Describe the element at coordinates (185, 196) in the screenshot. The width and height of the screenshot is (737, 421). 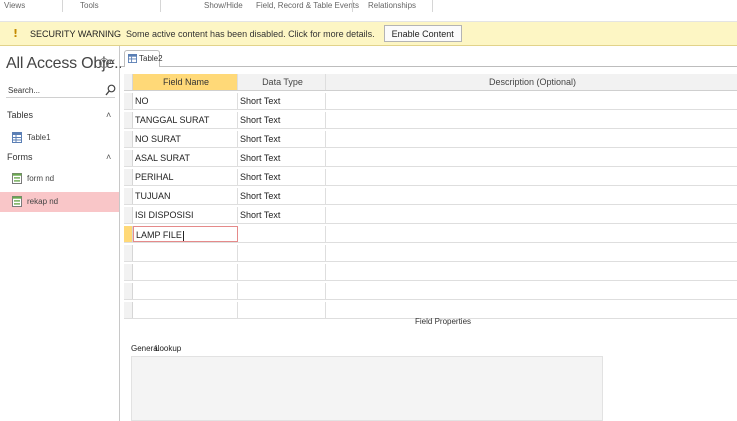
I see `field-name-cell: TUJUAN` at that location.